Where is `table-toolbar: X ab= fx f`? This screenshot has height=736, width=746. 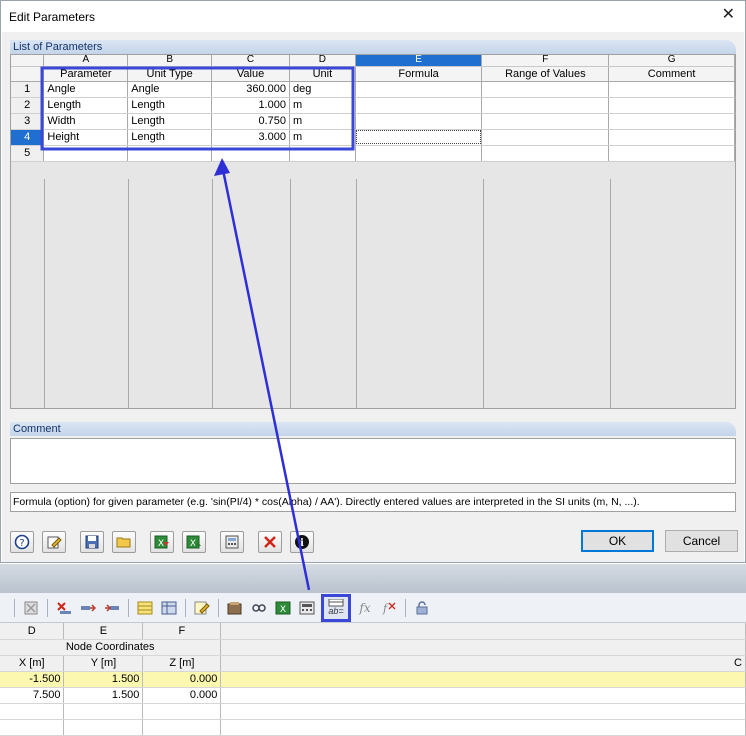 table-toolbar: X ab= fx f is located at coordinates (373, 608).